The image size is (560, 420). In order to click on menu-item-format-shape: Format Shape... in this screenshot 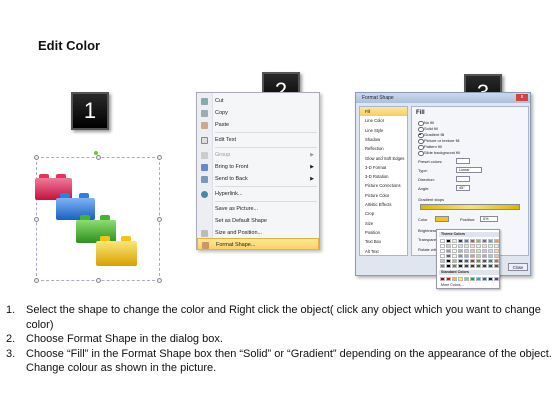, I will do `click(258, 244)`.